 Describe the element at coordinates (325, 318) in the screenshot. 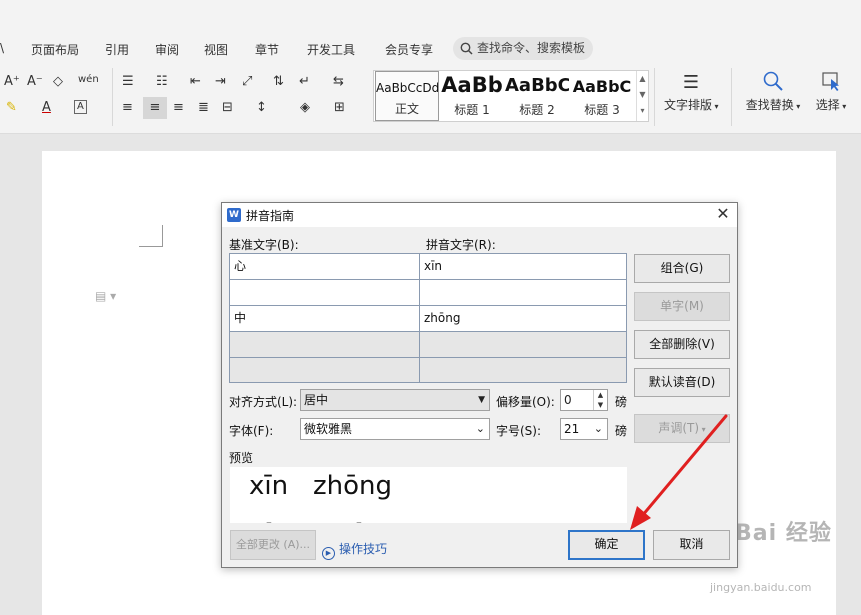

I see `base-text-input: 中` at that location.